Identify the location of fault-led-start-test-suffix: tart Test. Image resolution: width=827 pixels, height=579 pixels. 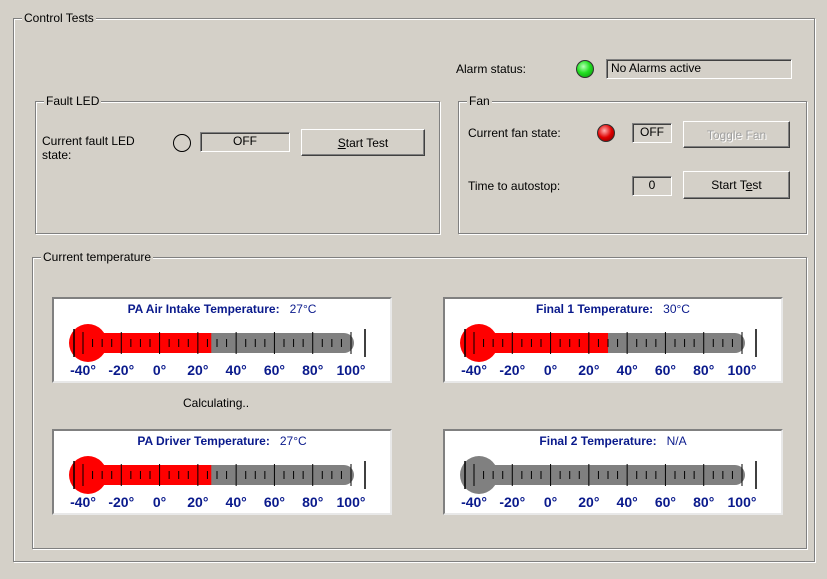
(367, 142).